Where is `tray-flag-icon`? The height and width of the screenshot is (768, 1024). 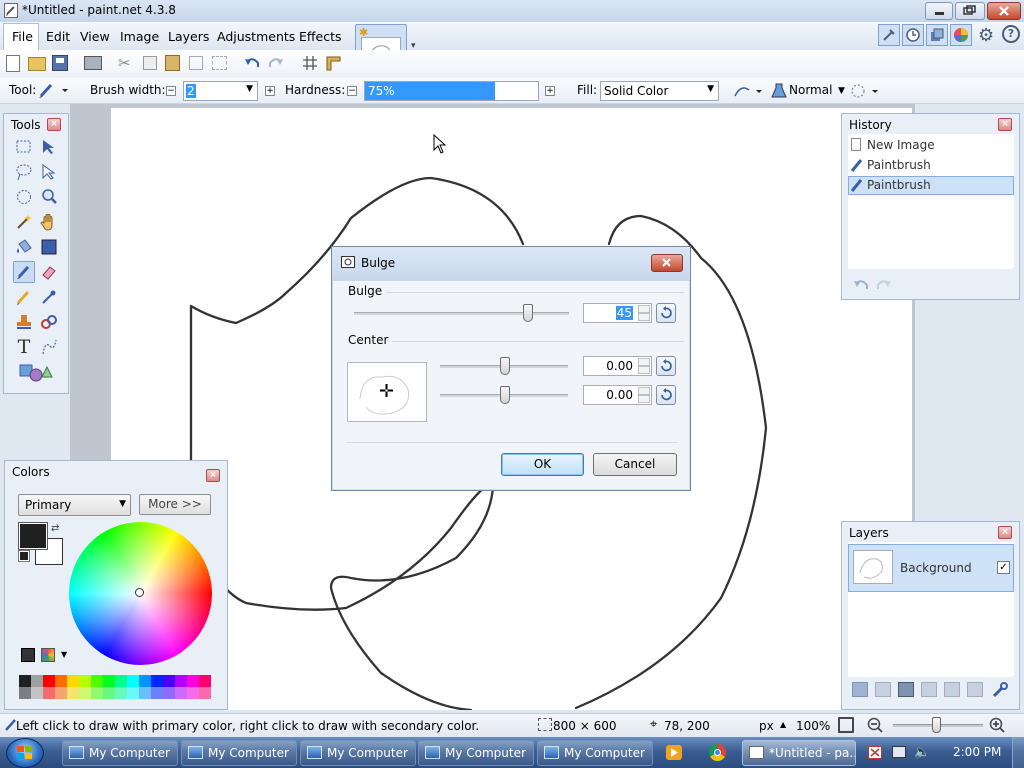
tray-flag-icon is located at coordinates (875, 752).